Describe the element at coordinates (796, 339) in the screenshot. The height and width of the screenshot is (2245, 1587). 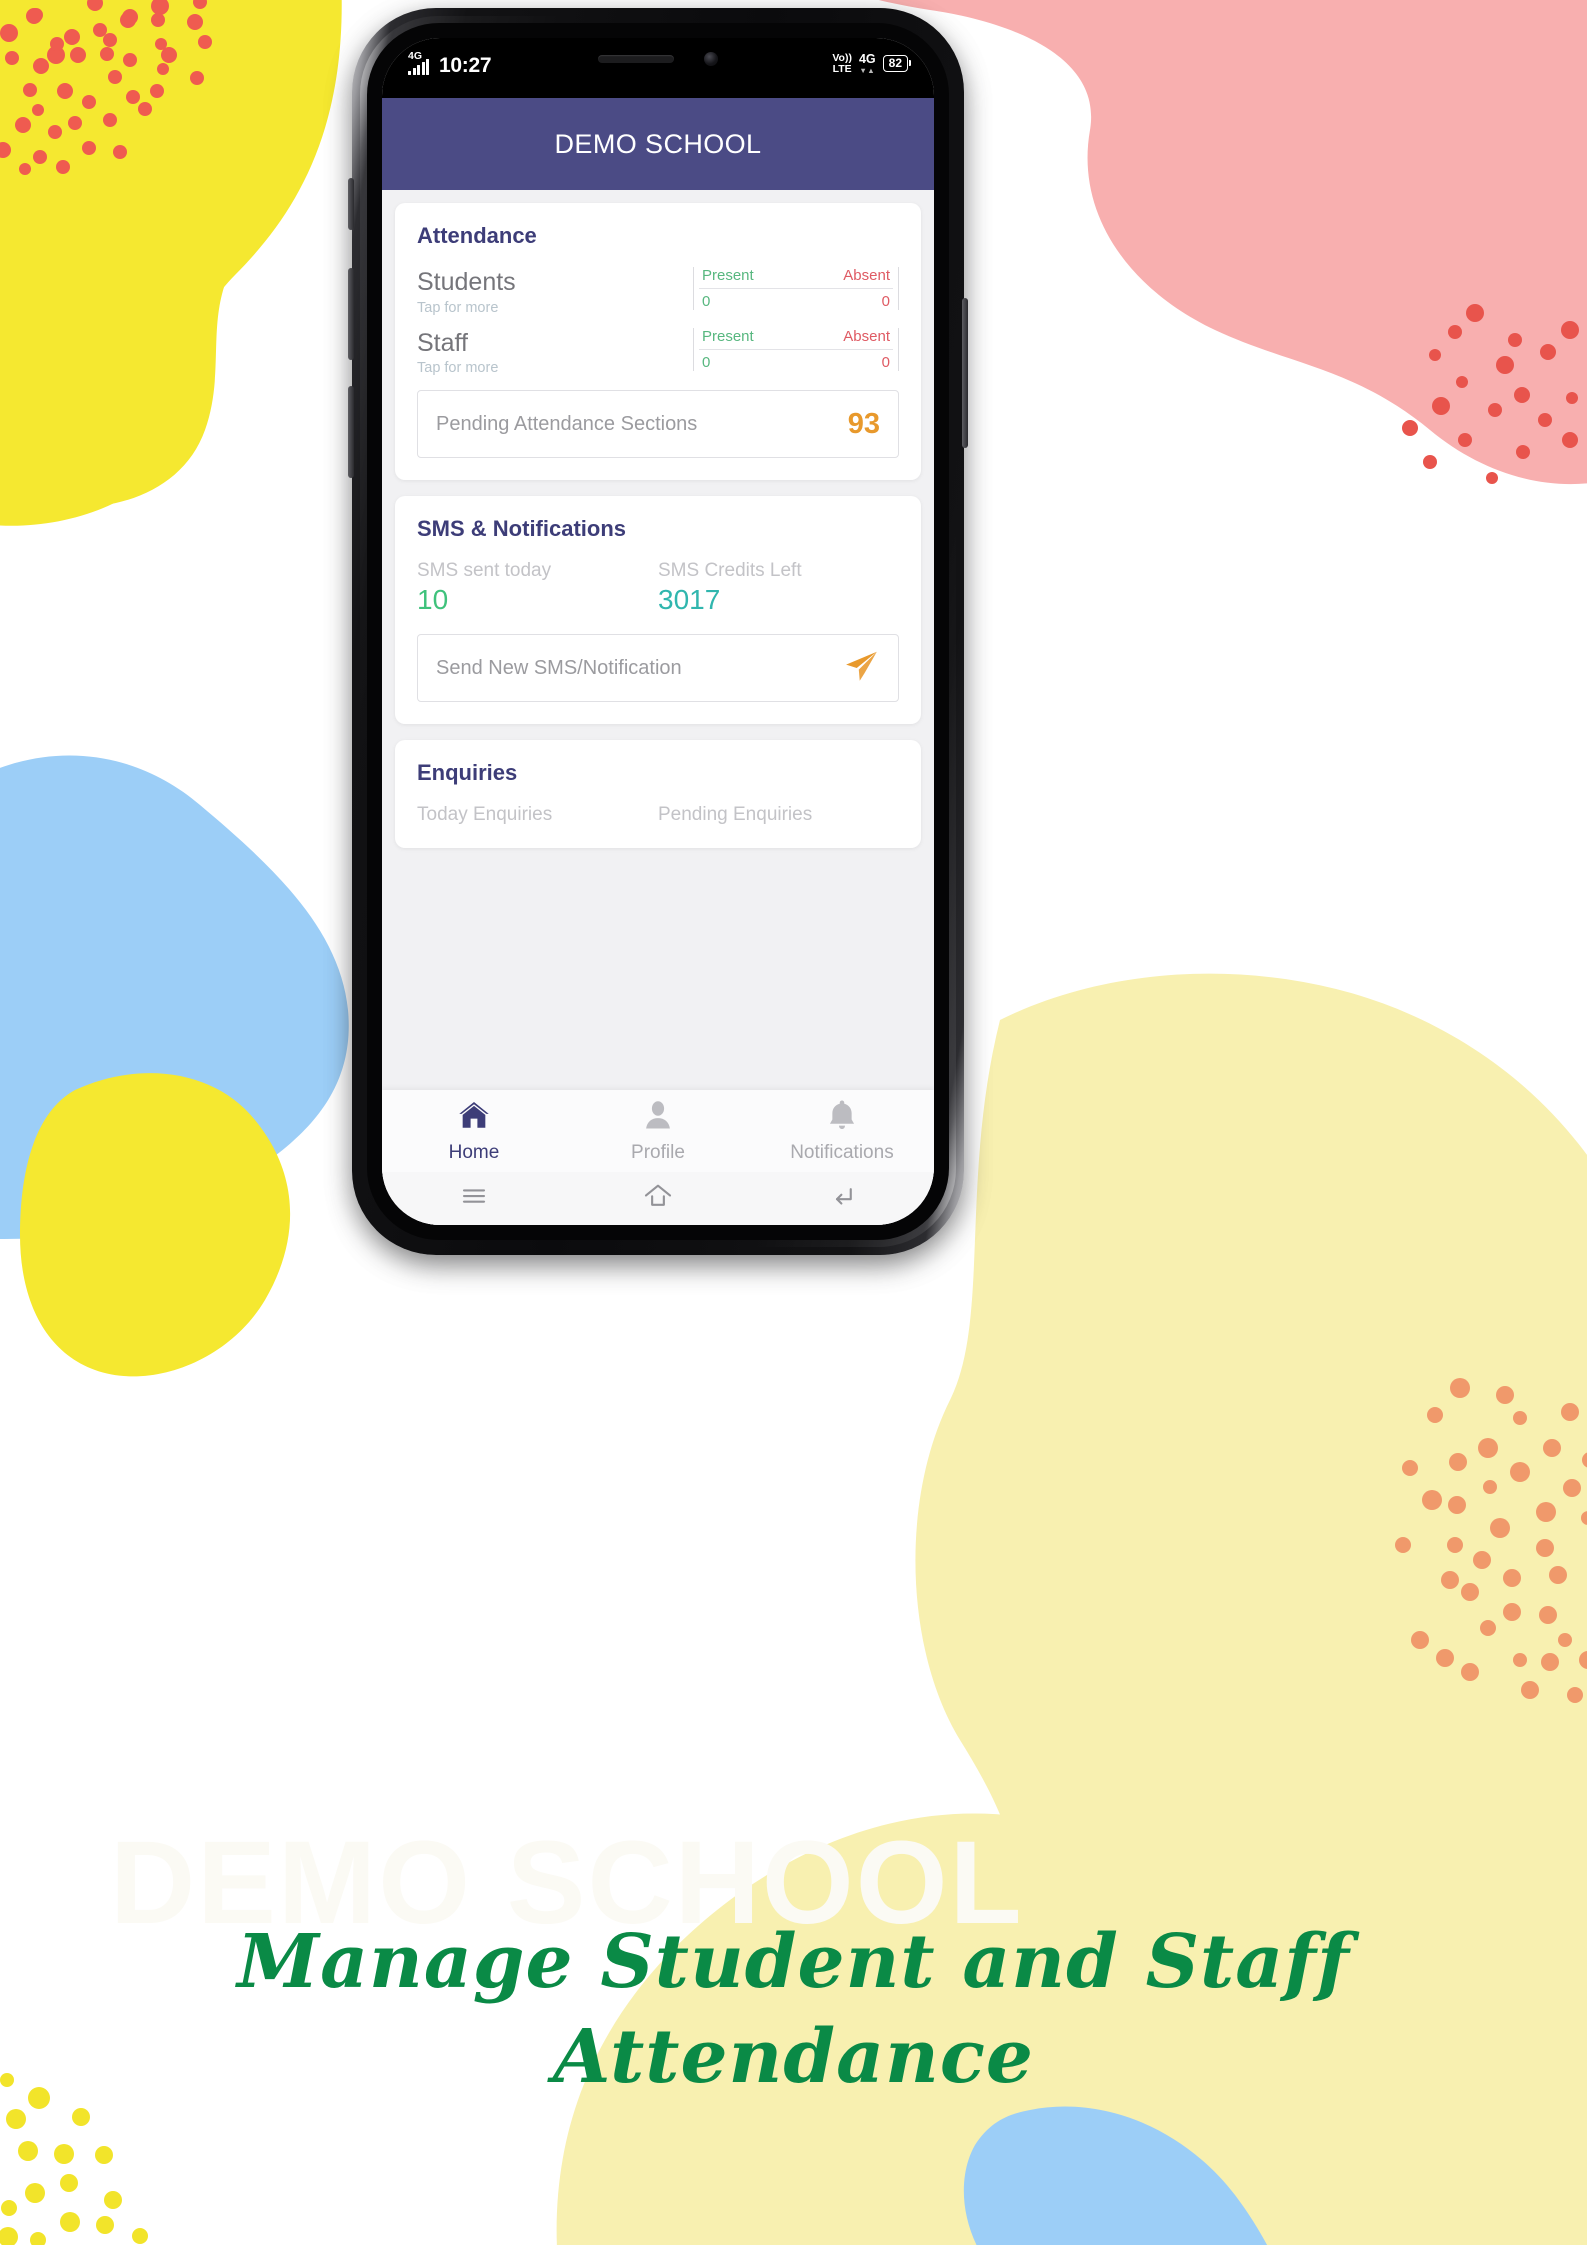
I see `staff-stats-header: Present Absent` at that location.